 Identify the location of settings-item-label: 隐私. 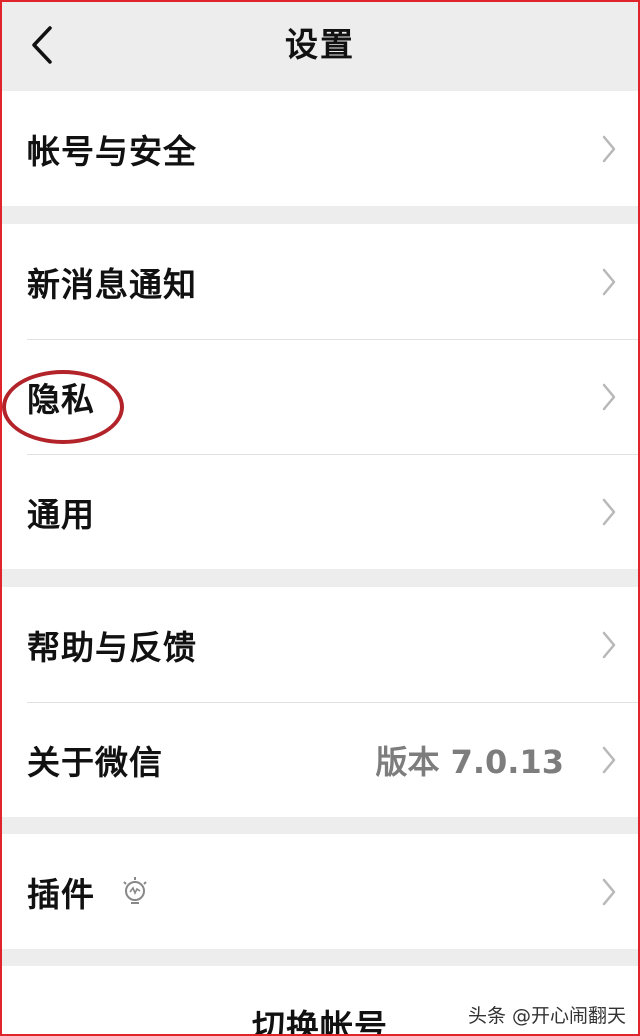
(61, 399).